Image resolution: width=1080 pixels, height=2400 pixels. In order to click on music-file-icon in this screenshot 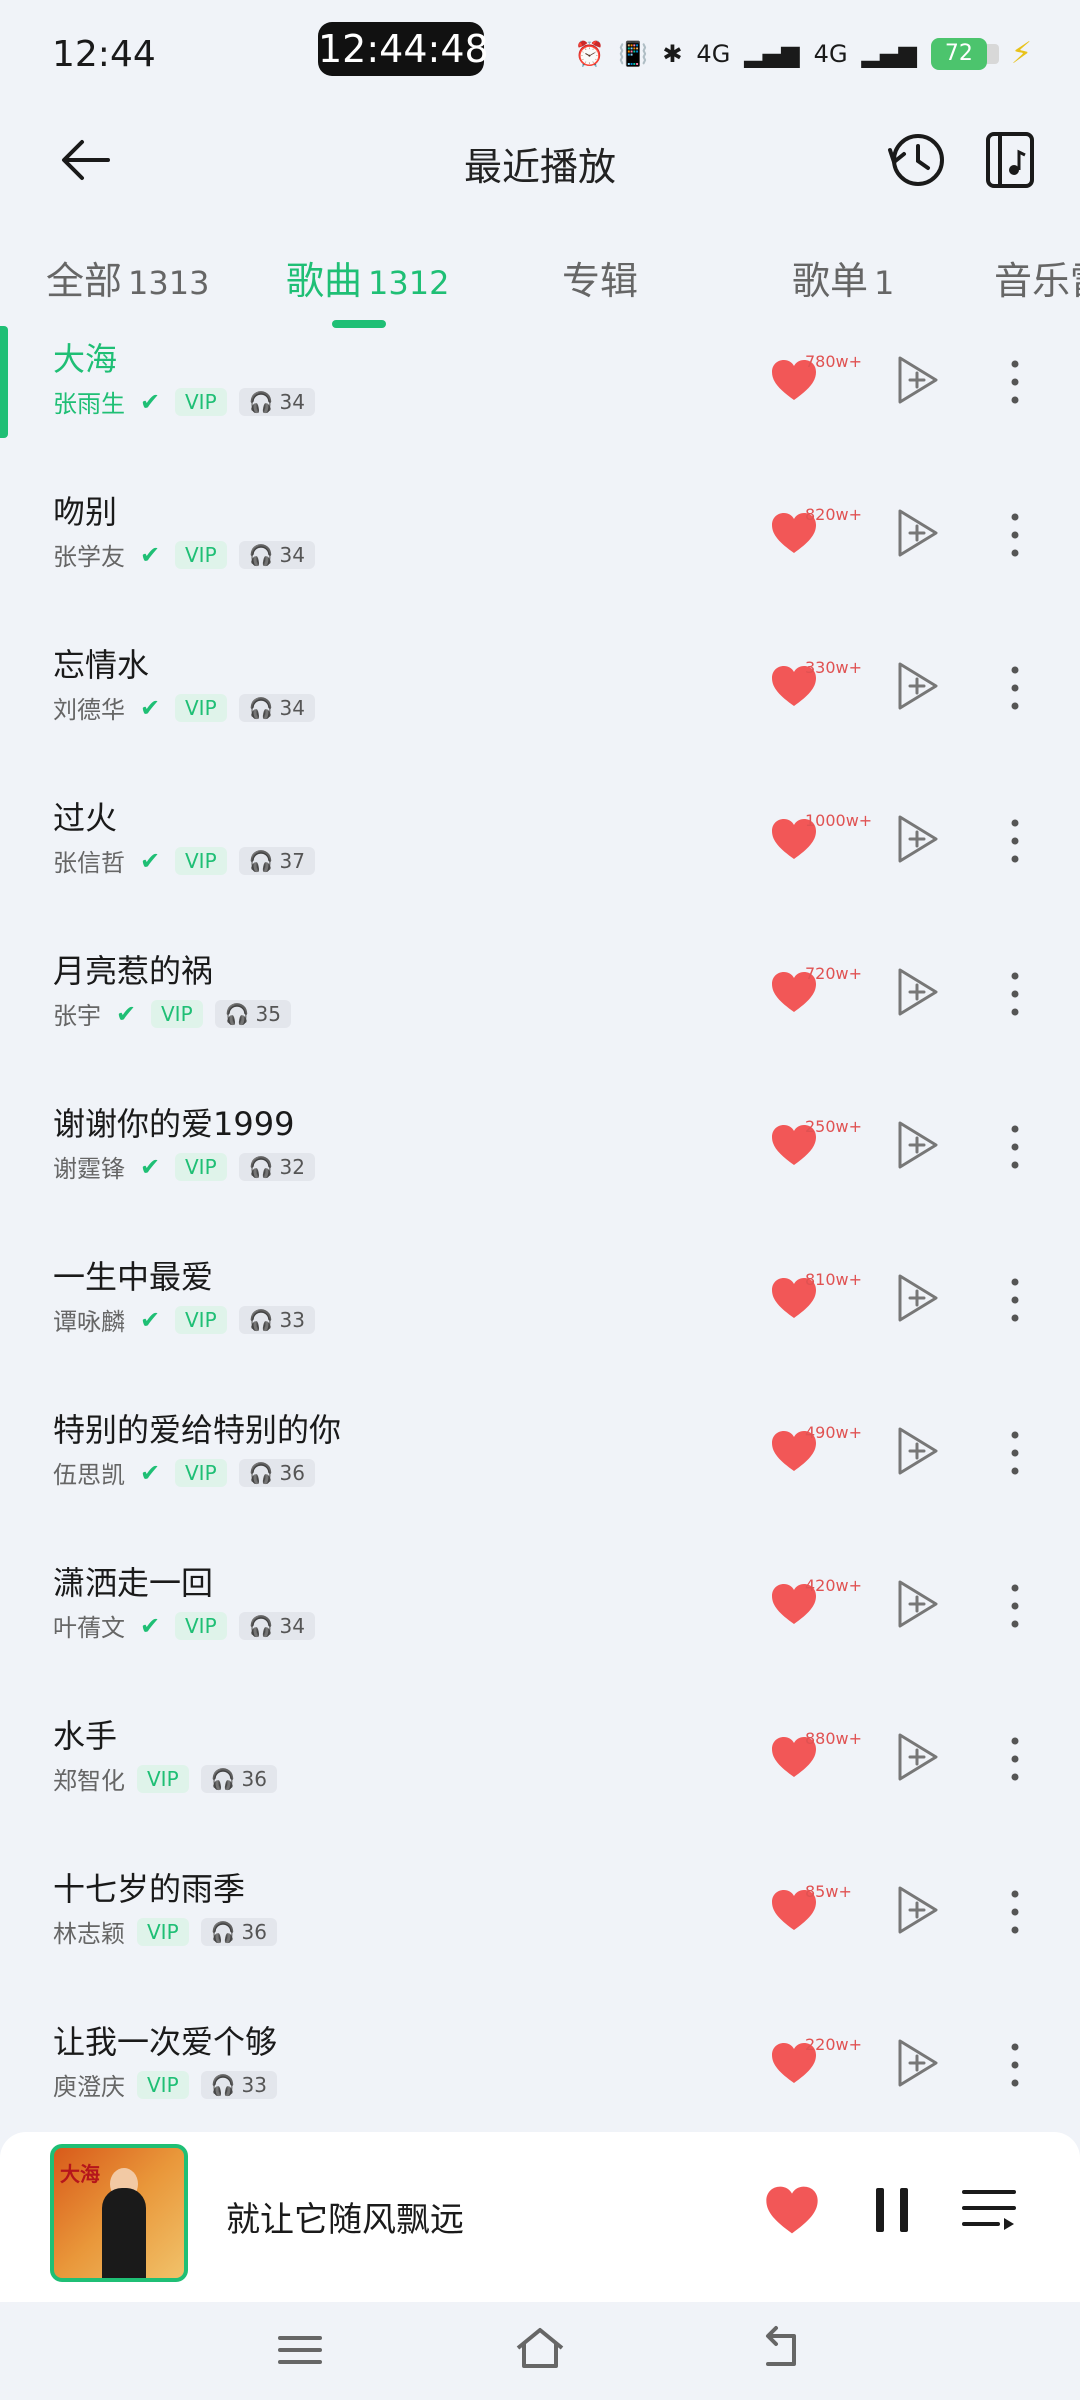, I will do `click(1010, 160)`.